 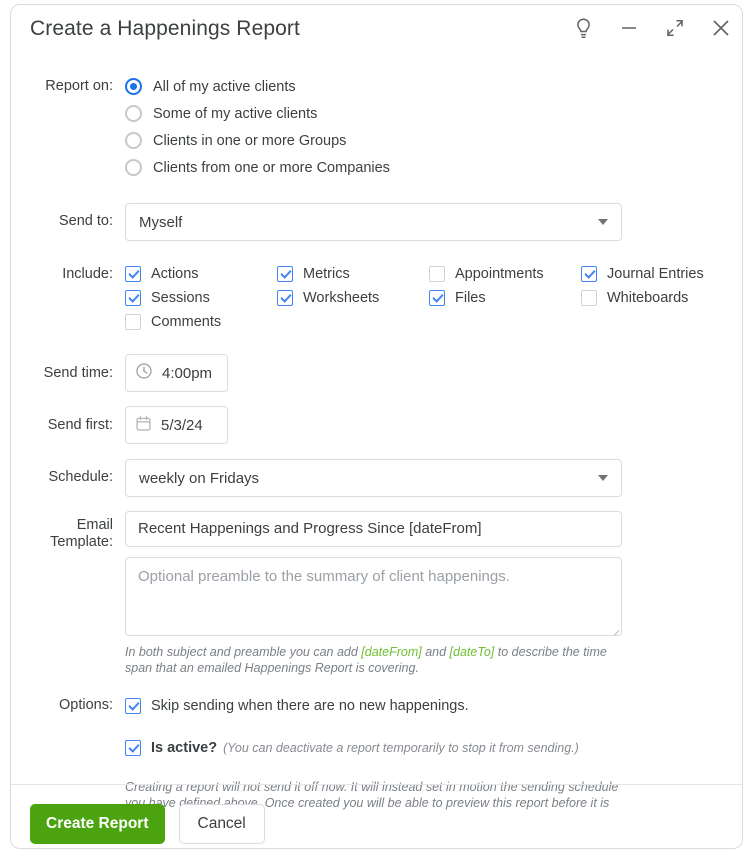 What do you see at coordinates (583, 28) in the screenshot?
I see `help-idea-icon` at bounding box center [583, 28].